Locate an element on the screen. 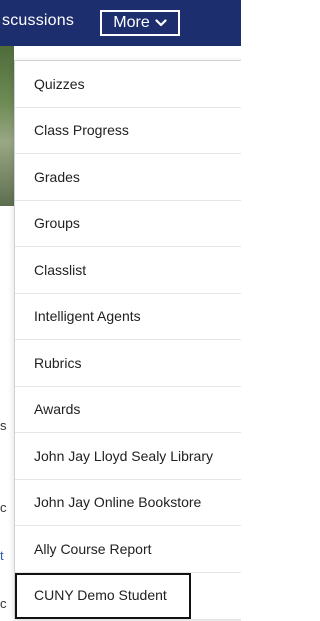 This screenshot has height=621, width=320. course-navbar: scussions More is located at coordinates (120, 23).